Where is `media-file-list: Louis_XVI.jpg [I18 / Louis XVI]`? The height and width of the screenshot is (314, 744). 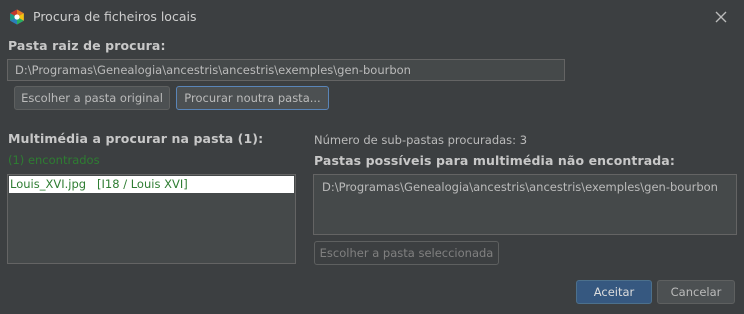
media-file-list: Louis_XVI.jpg [I18 / Louis XVI] is located at coordinates (151, 219).